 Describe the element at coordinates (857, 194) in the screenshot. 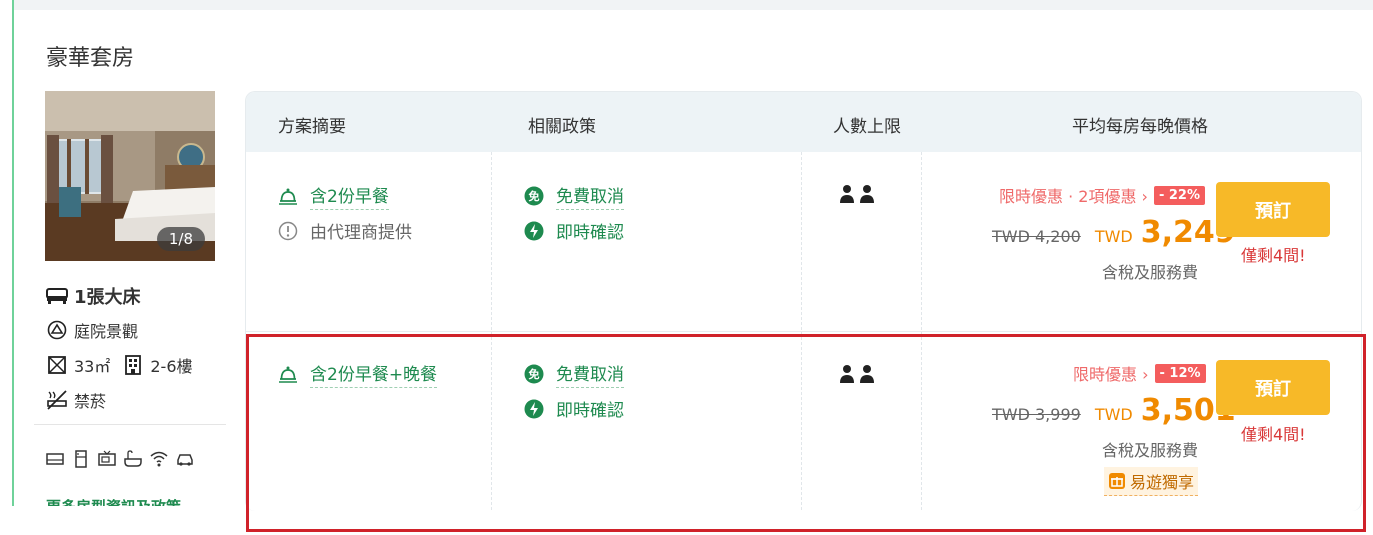

I see `row1-guests` at that location.